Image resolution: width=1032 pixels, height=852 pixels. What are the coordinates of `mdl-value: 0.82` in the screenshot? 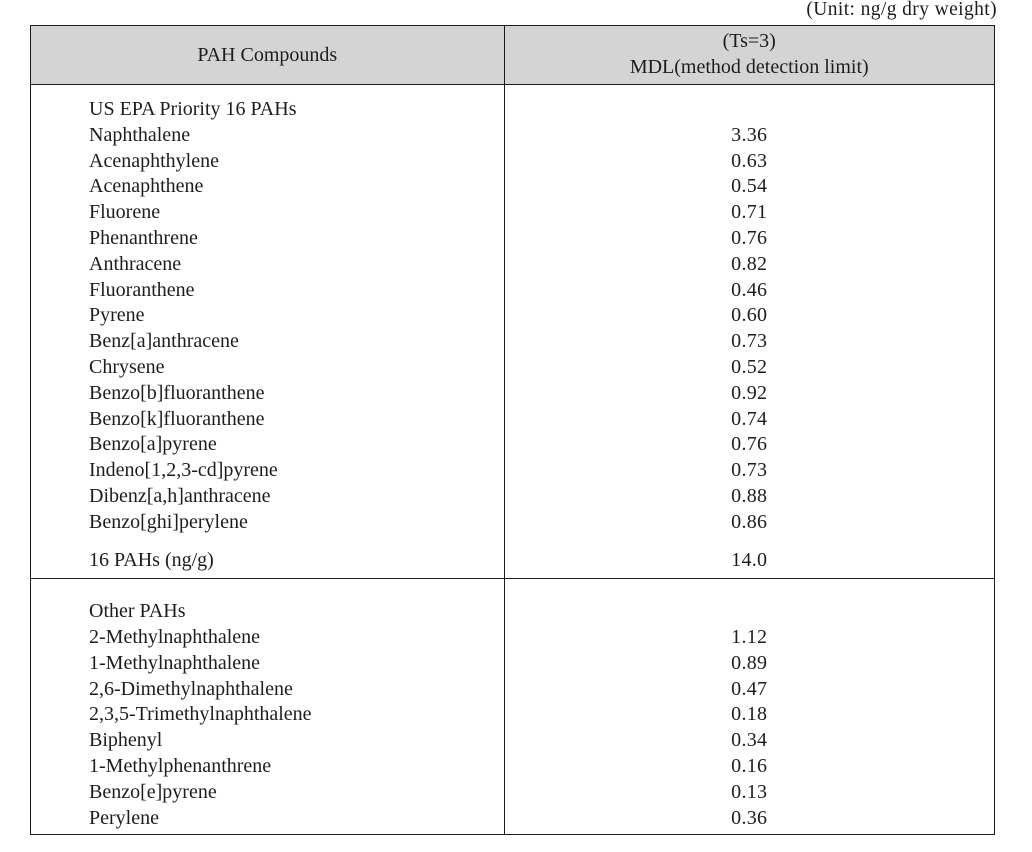 It's located at (749, 263).